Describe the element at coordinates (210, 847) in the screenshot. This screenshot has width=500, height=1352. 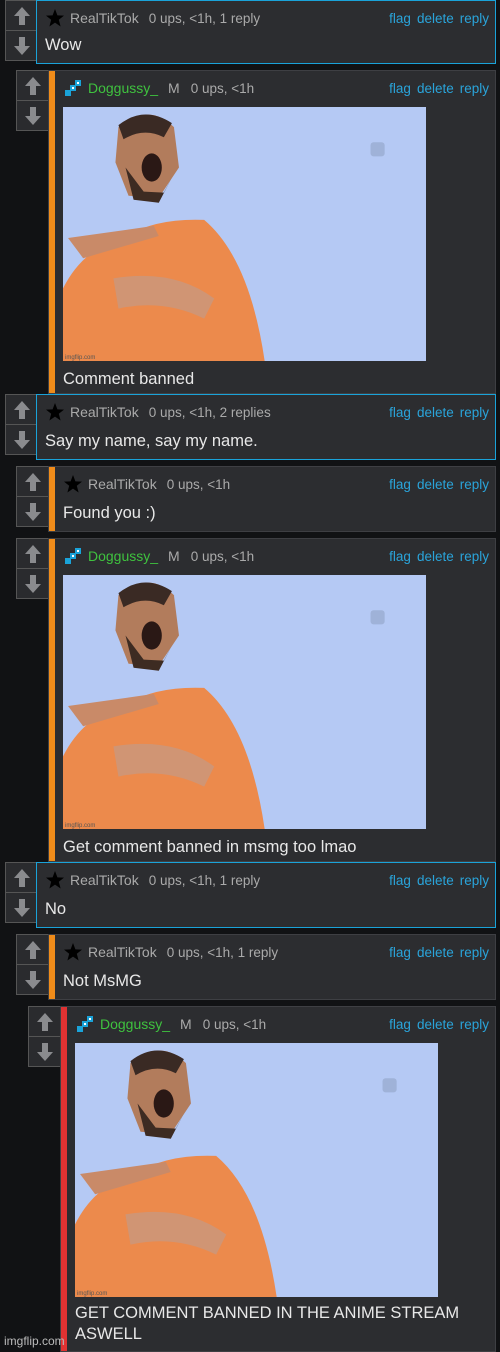
I see `comment-text: Get comment banned in msmg too lmao` at that location.